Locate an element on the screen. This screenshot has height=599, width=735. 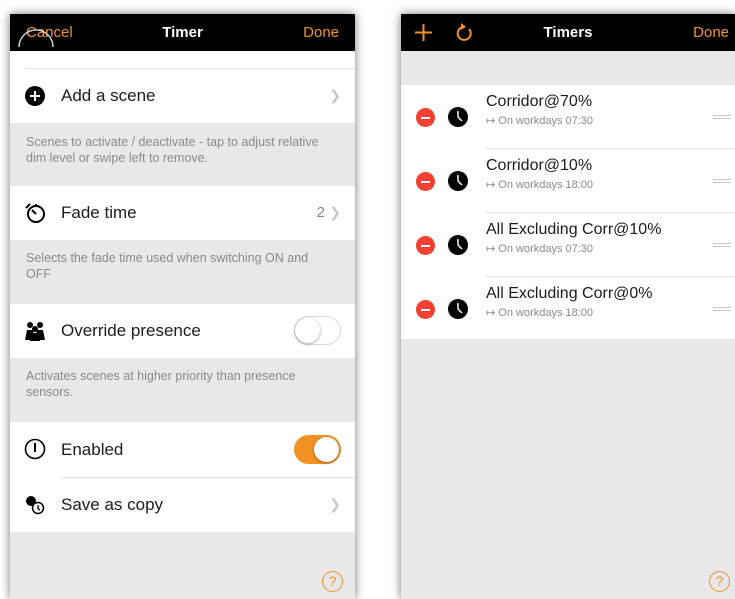
enabled-label: Enabled is located at coordinates (92, 449).